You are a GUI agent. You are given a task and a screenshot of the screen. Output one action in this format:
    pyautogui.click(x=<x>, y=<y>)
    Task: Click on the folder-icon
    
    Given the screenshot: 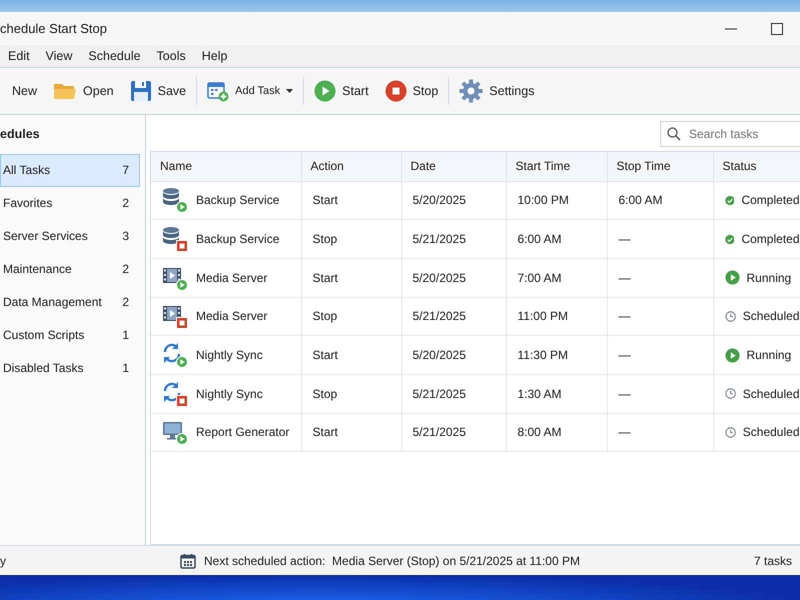 What is the action you would take?
    pyautogui.click(x=65, y=91)
    